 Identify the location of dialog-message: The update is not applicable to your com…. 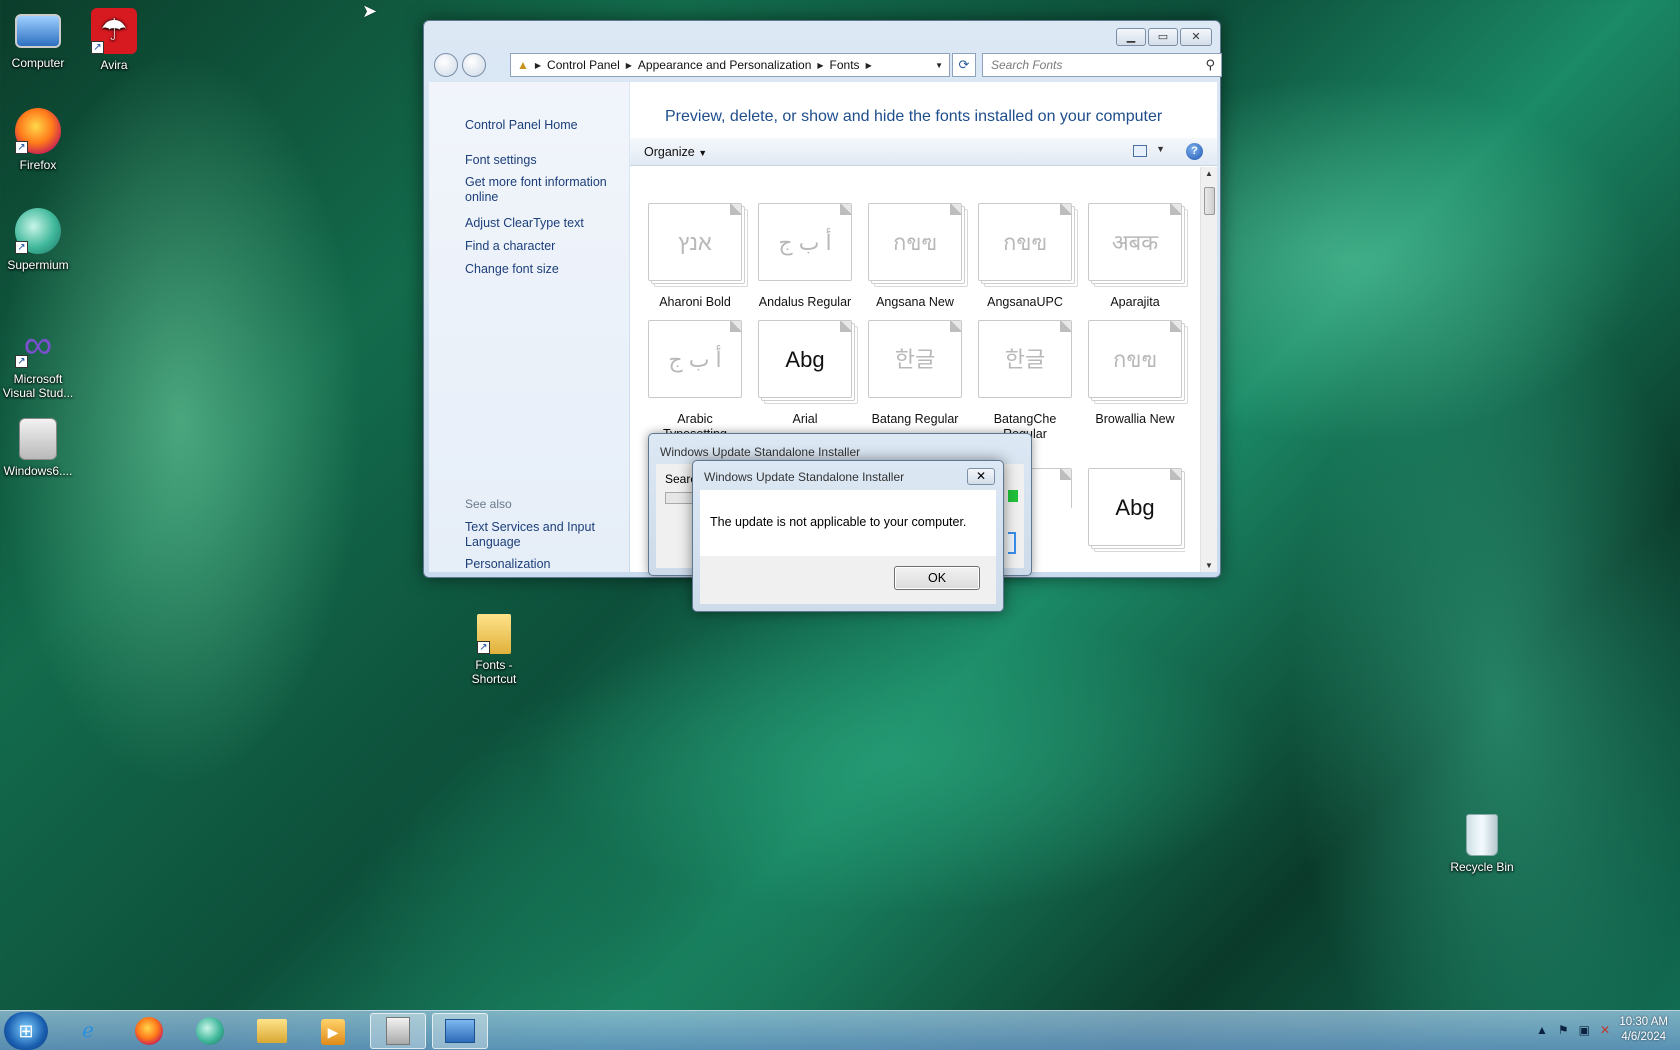
(838, 522).